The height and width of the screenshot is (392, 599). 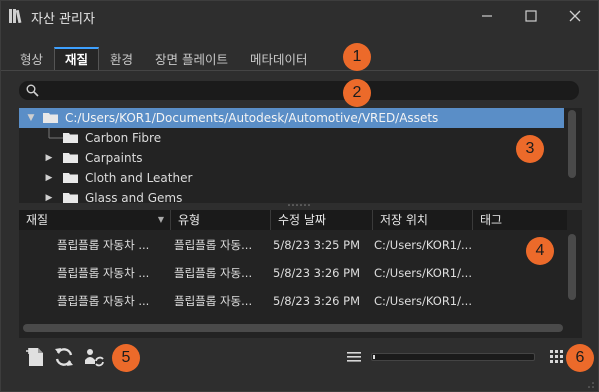 What do you see at coordinates (540, 251) in the screenshot?
I see `callout-badge-4: 4` at bounding box center [540, 251].